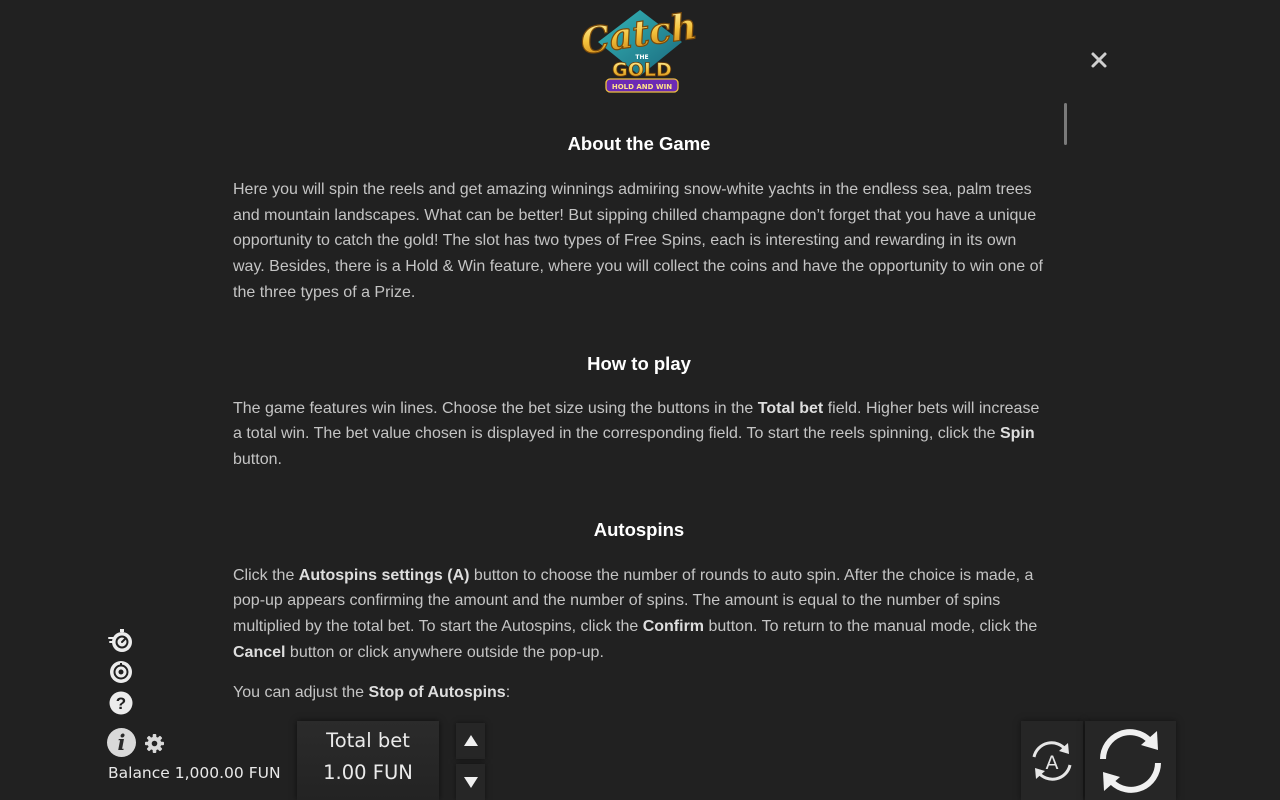  Describe the element at coordinates (368, 772) in the screenshot. I see `total-bet-value: 1.00 FUN` at that location.